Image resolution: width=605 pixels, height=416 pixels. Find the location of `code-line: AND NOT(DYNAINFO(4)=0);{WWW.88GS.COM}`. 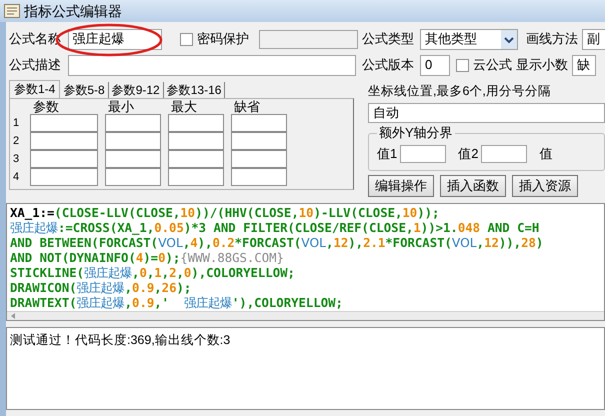

code-line: AND NOT(DYNAINFO(4)=0);{WWW.88GS.COM} is located at coordinates (147, 258).